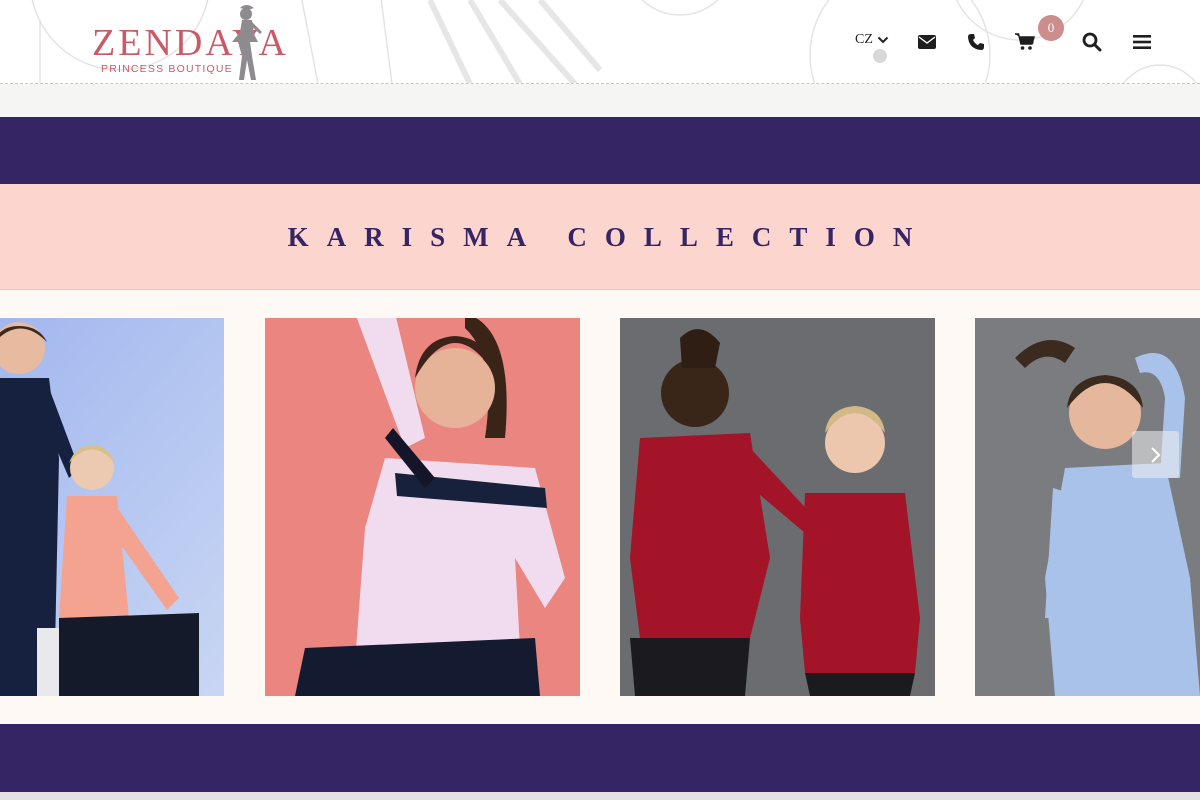 Image resolution: width=1200 pixels, height=800 pixels. I want to click on collection-title: KARISMA COLLECTION, so click(609, 237).